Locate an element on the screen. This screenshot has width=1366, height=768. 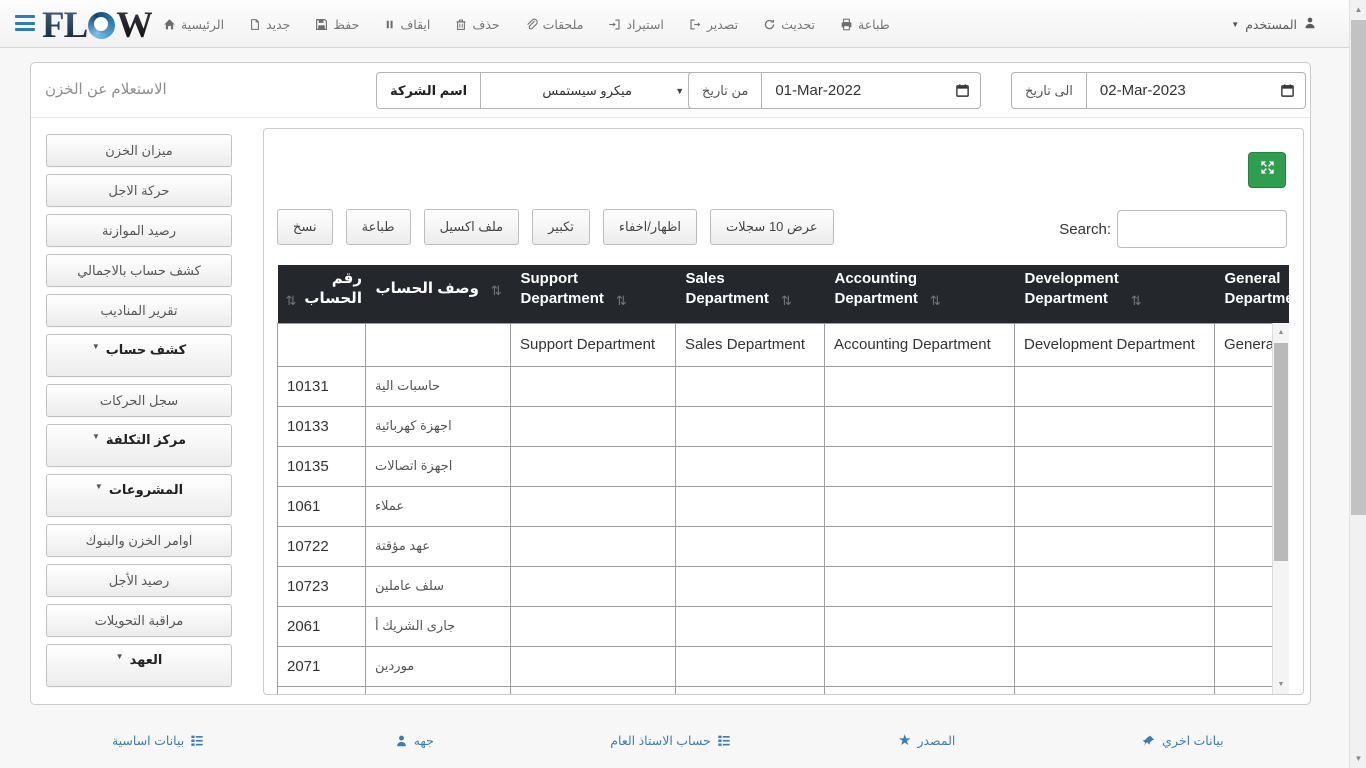
date-from-input: 01-Mar-2022 is located at coordinates (871, 90).